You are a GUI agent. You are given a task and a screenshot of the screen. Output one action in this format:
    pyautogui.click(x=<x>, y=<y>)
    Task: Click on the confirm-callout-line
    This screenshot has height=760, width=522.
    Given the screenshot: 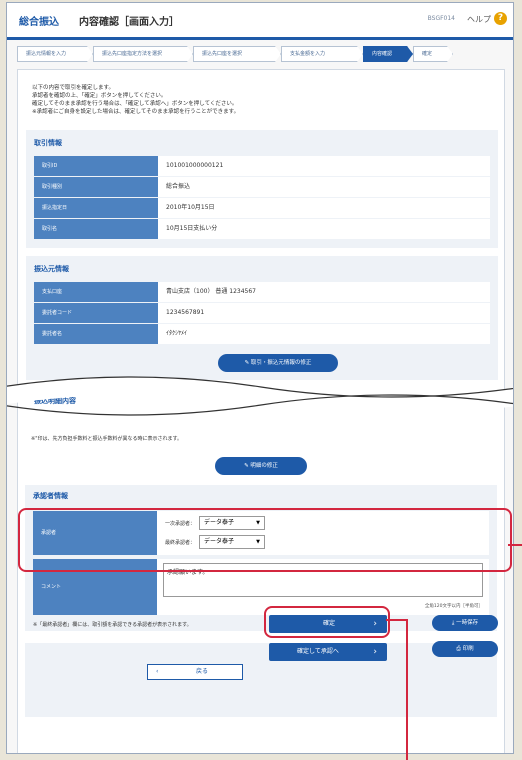 What is the action you would take?
    pyautogui.click(x=397, y=620)
    